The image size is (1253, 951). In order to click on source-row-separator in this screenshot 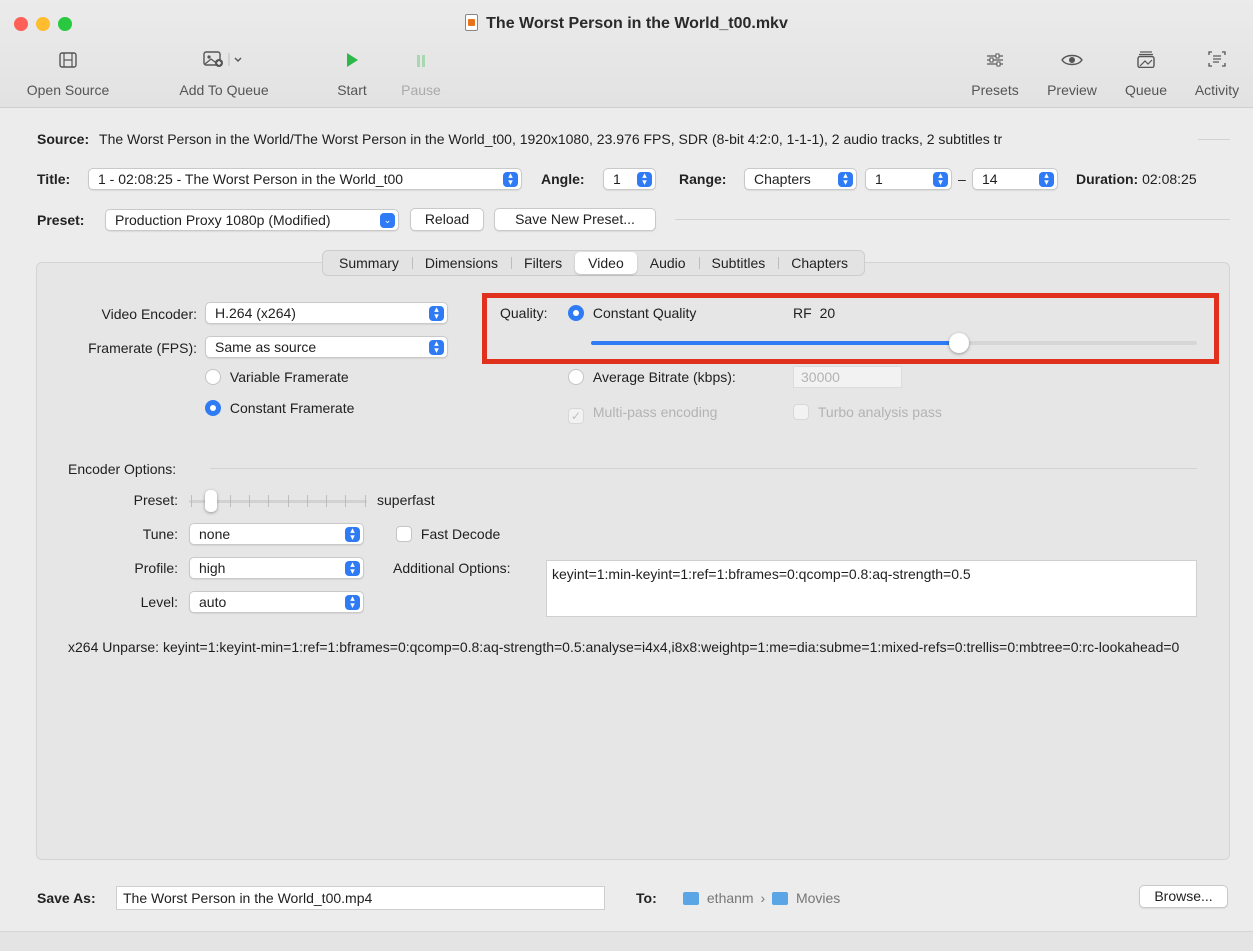, I will do `click(1214, 139)`.